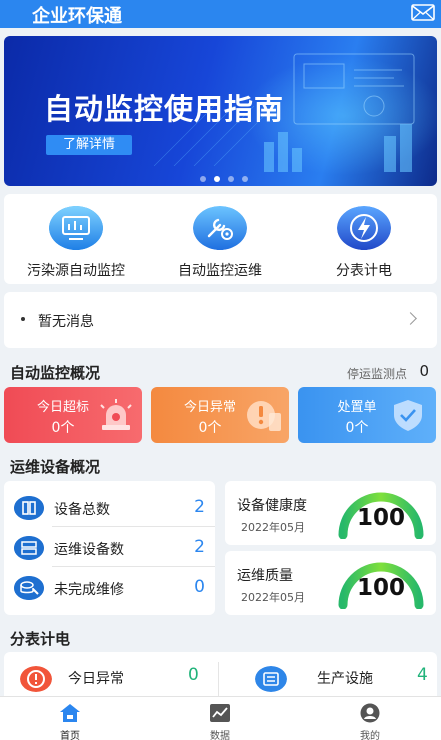 The height and width of the screenshot is (740, 441). Describe the element at coordinates (370, 735) in the screenshot. I see `tab-label: 我的` at that location.